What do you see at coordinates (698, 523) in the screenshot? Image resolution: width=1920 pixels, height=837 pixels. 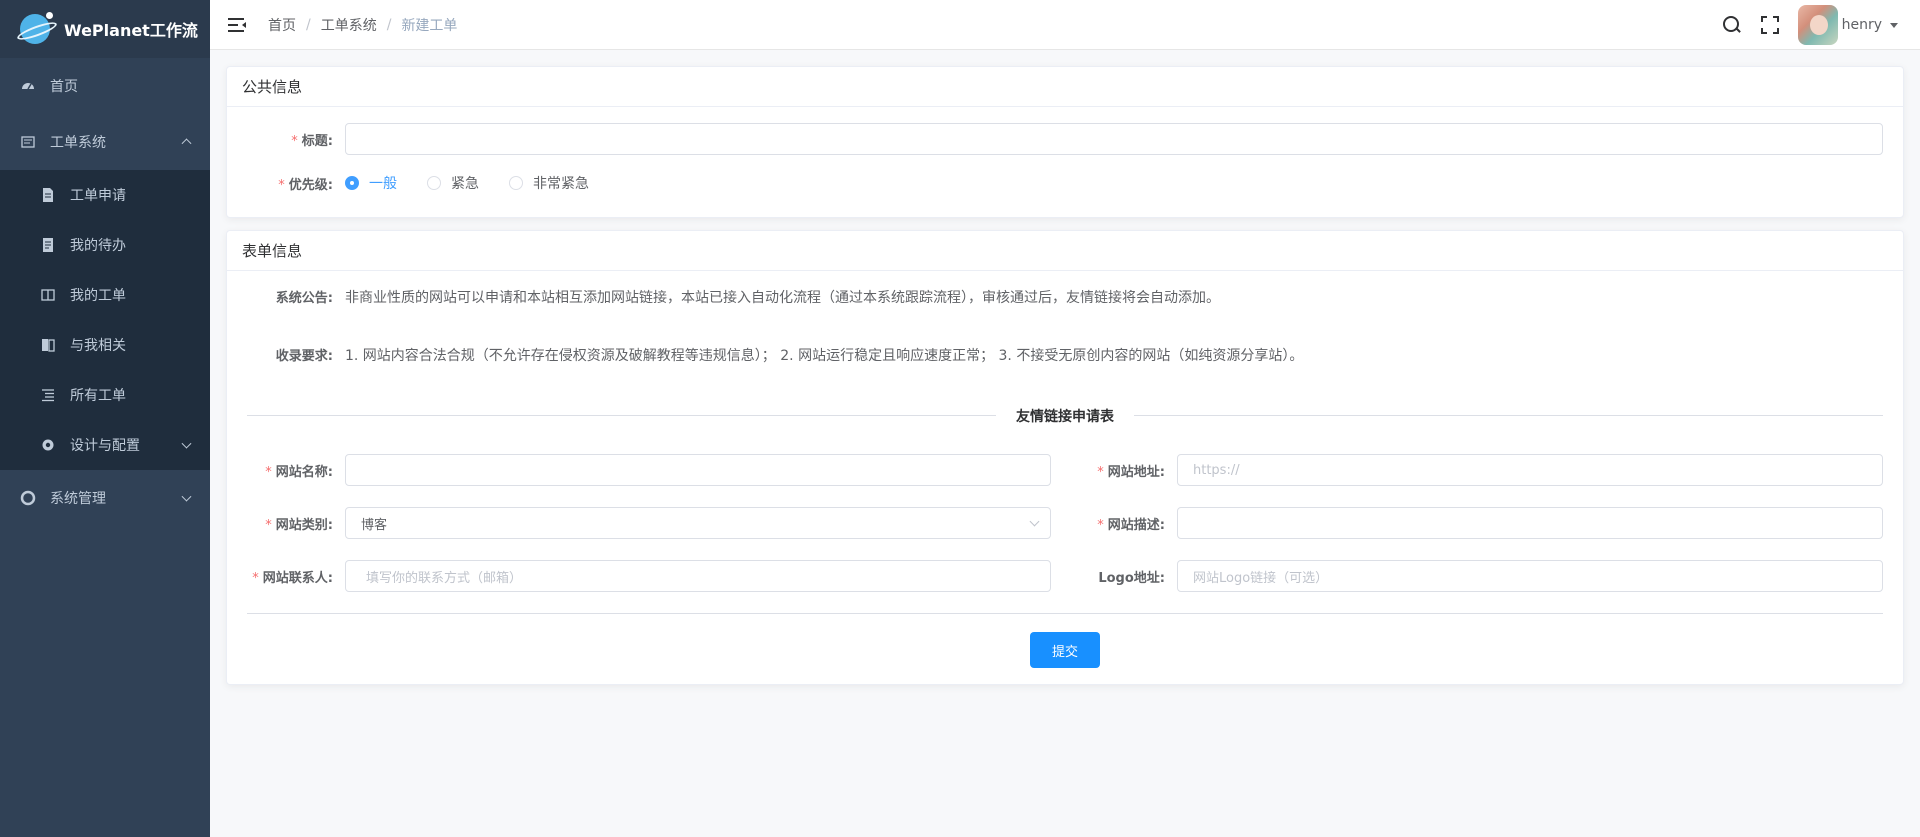 I see `site-category-select: 博客` at bounding box center [698, 523].